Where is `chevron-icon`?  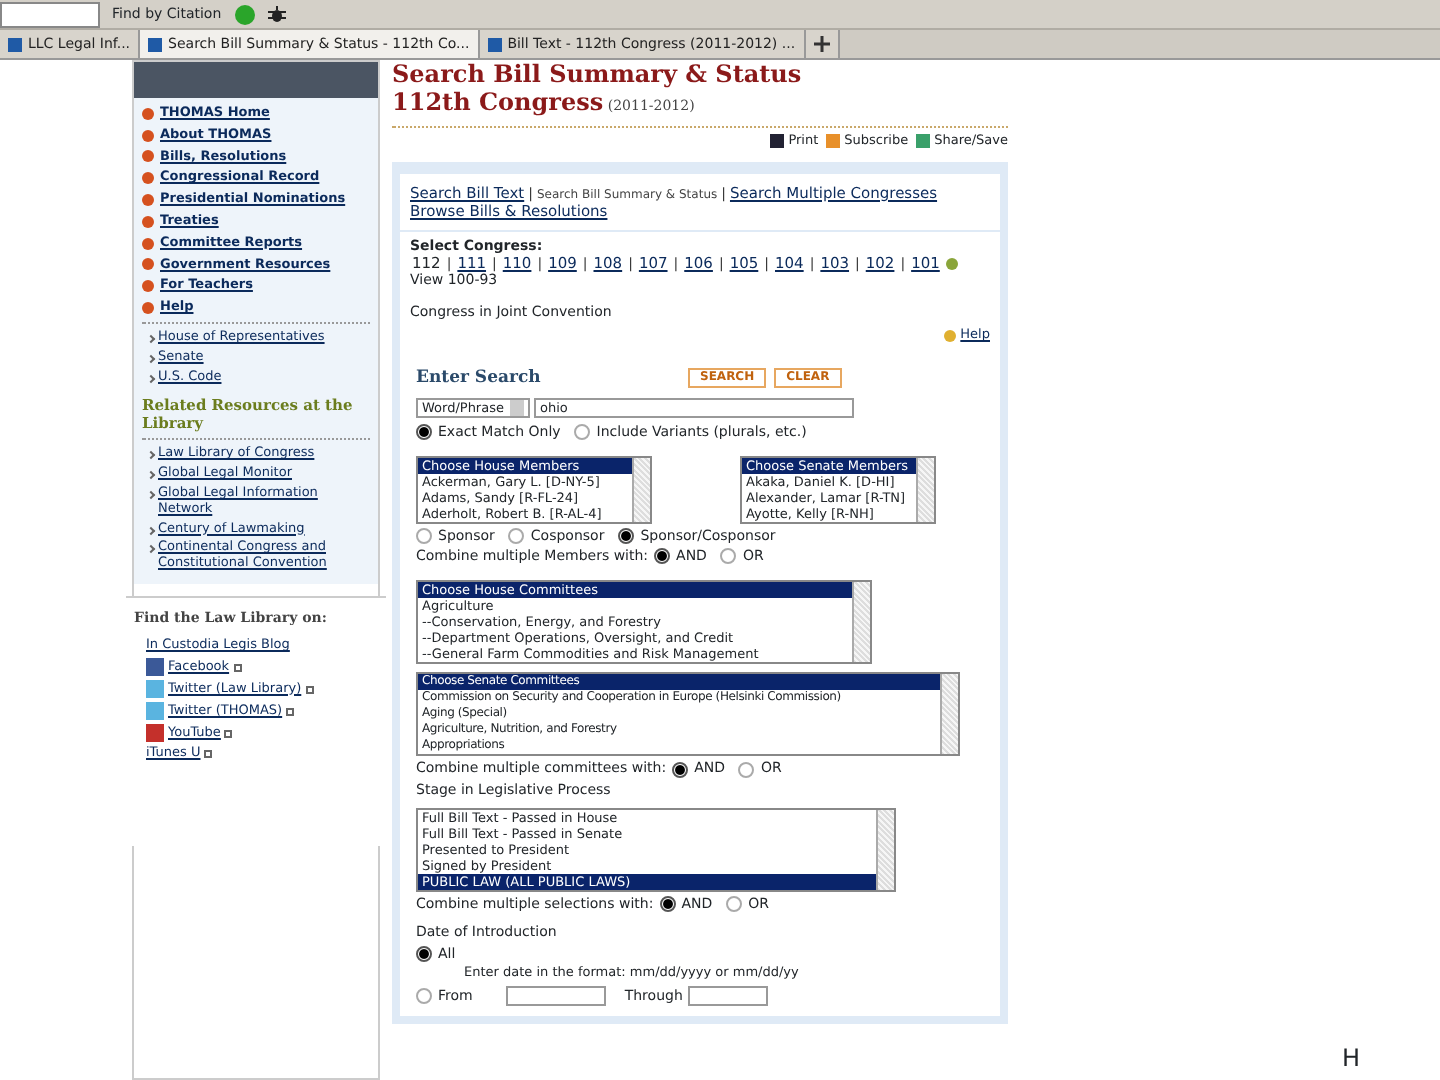
chevron-icon is located at coordinates (151, 455).